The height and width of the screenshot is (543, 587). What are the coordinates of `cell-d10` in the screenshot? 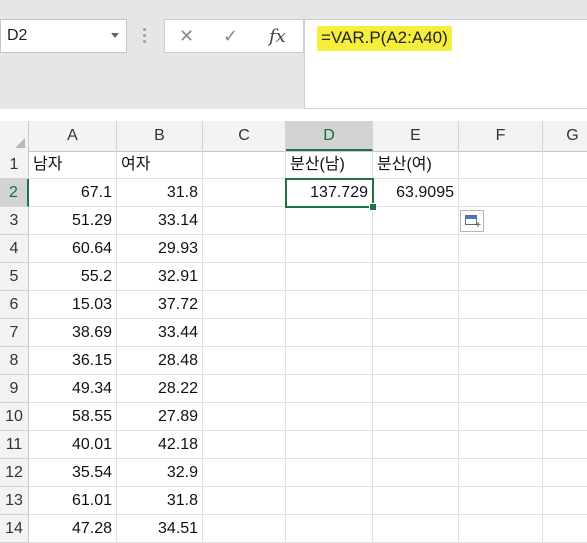 It's located at (329, 417).